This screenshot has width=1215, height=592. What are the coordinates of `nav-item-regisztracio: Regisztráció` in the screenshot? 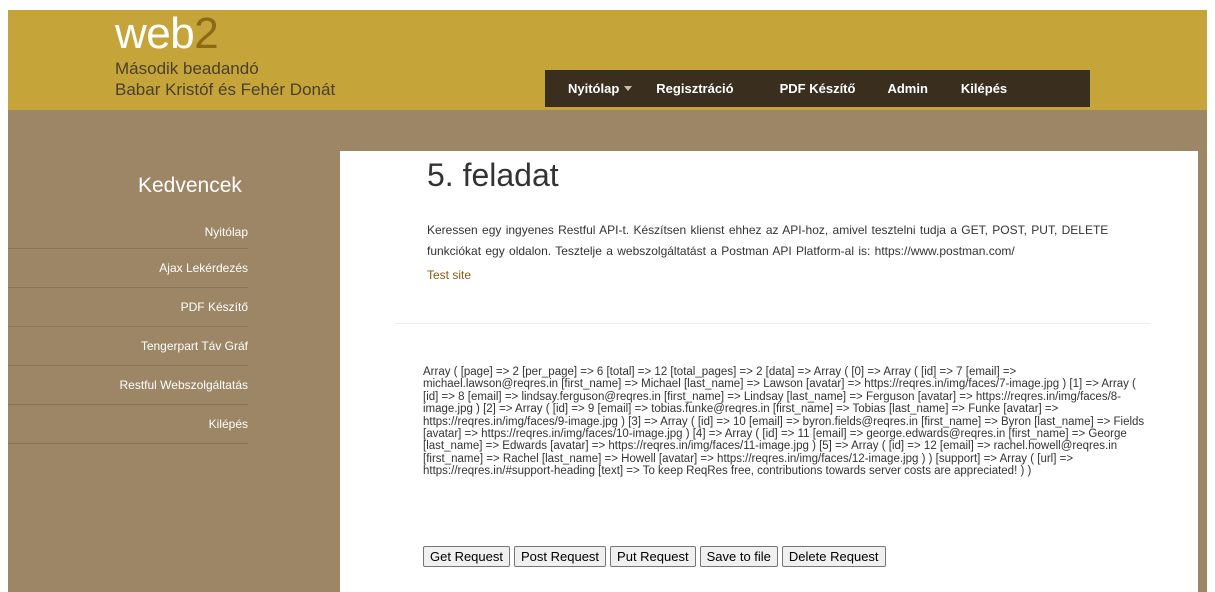 It's located at (694, 88).